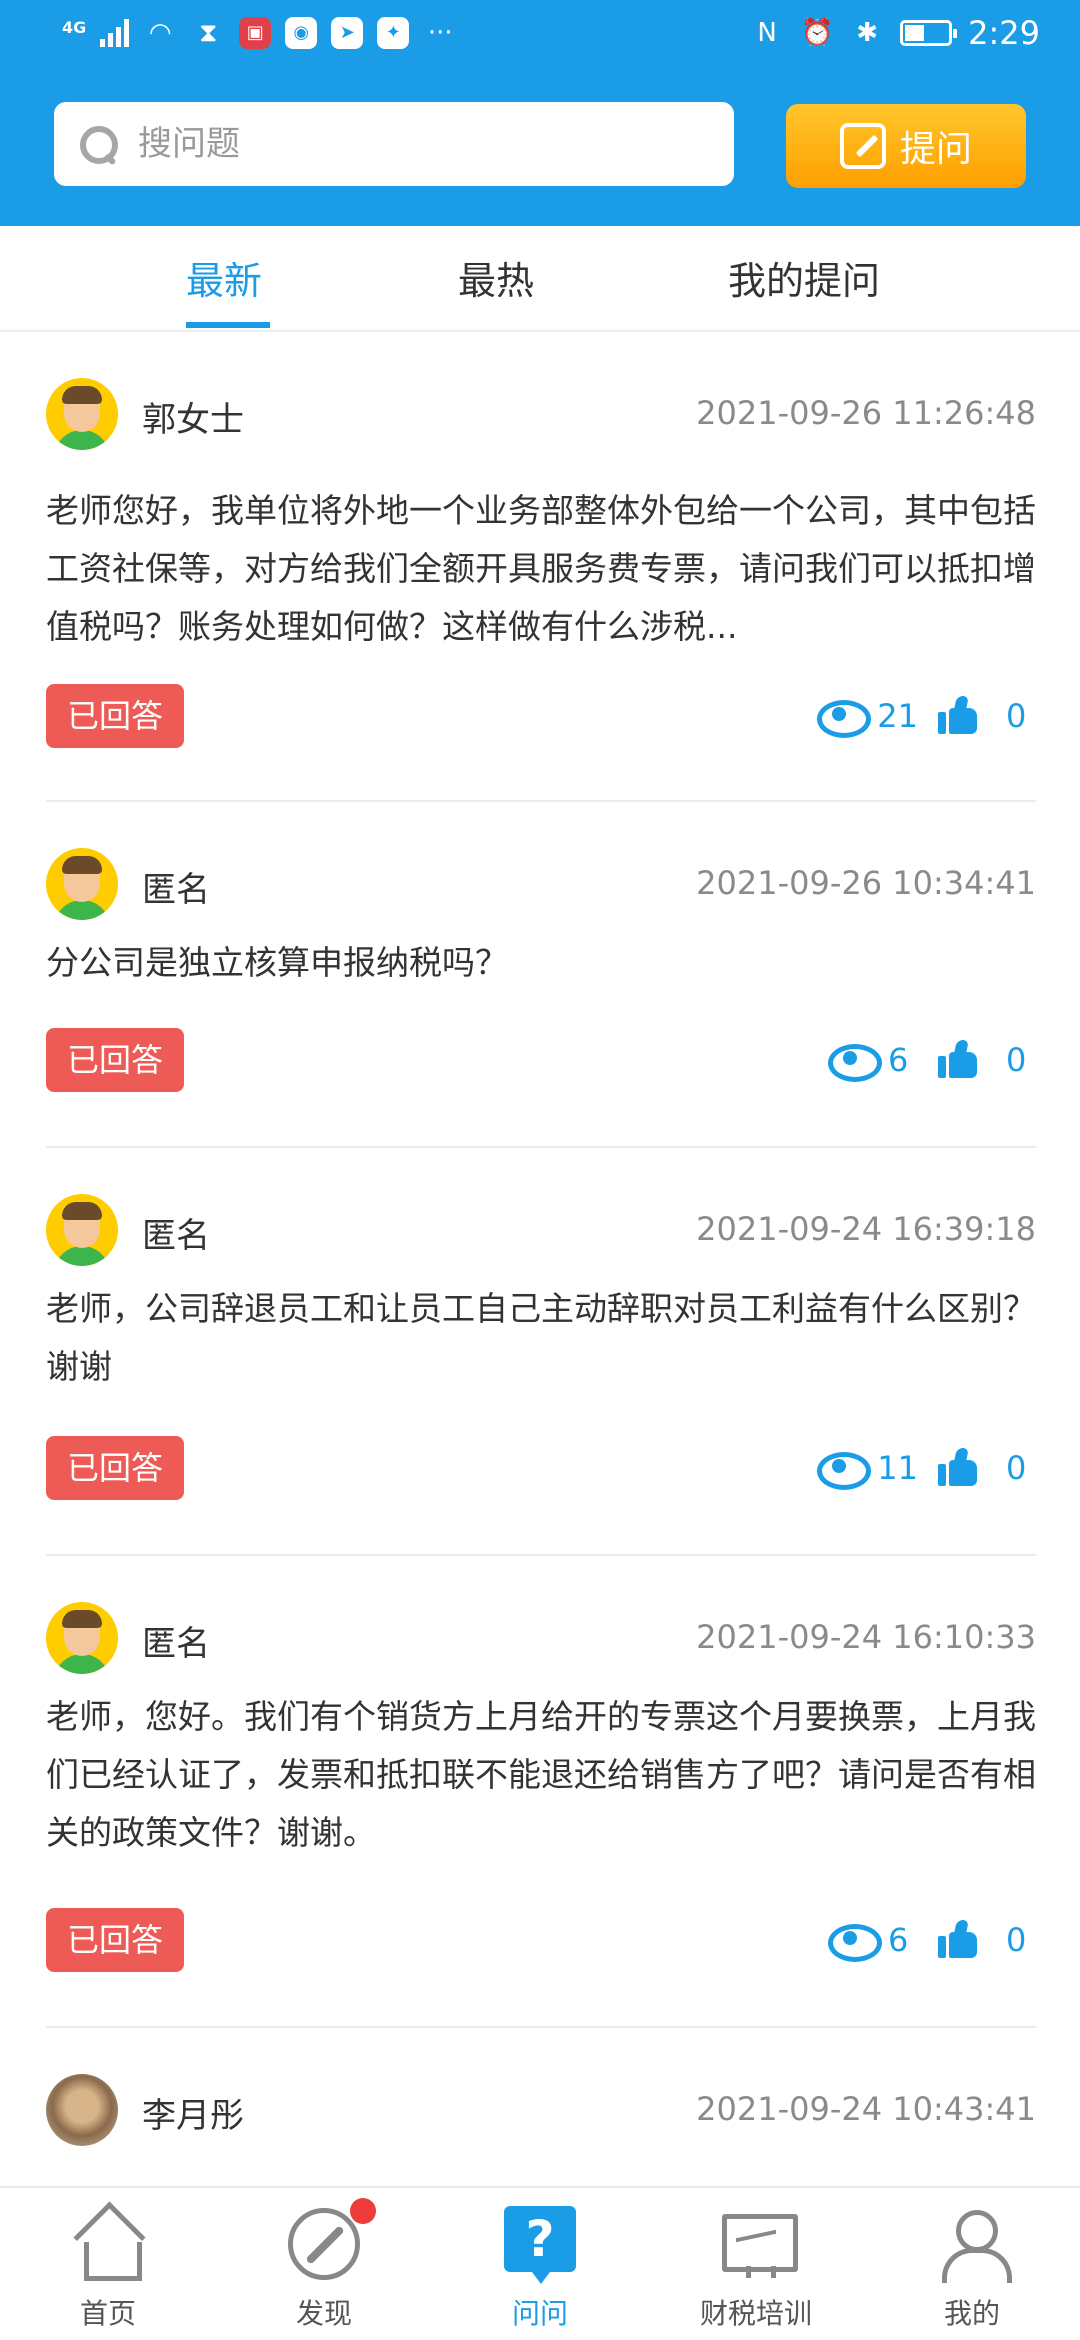 This screenshot has height=2340, width=1080. Describe the element at coordinates (897, 716) in the screenshot. I see `view-count: 21` at that location.